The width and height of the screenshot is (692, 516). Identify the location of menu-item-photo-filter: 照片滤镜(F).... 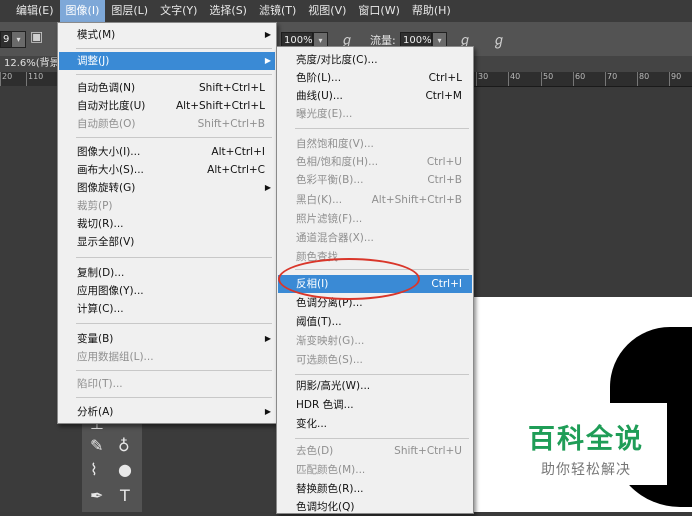
(375, 219).